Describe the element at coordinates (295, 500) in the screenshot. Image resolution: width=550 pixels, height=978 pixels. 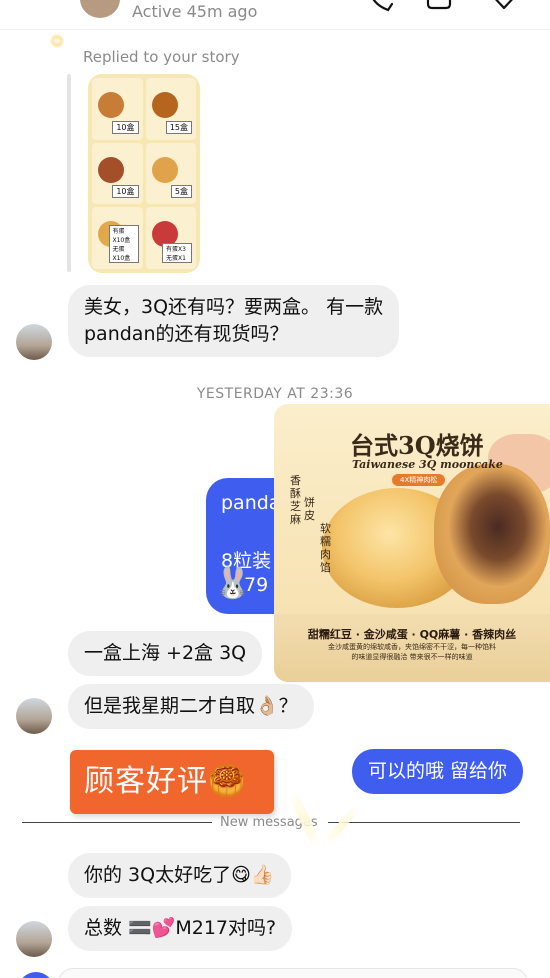
I see `promo-side-text: 香酥芝麻` at that location.